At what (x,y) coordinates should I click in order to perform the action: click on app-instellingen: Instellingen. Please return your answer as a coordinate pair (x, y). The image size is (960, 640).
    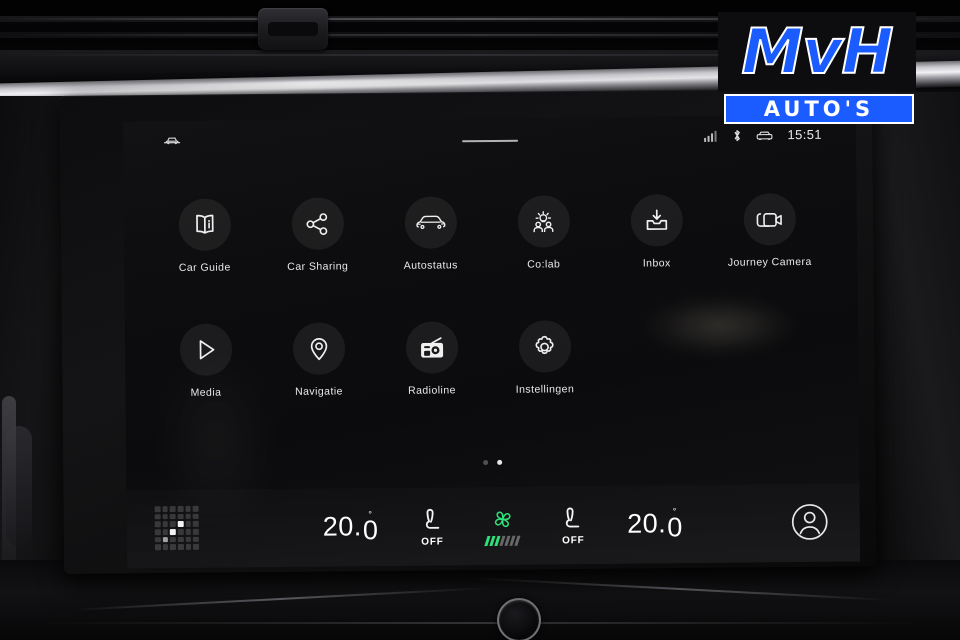
    Looking at the image, I should click on (545, 358).